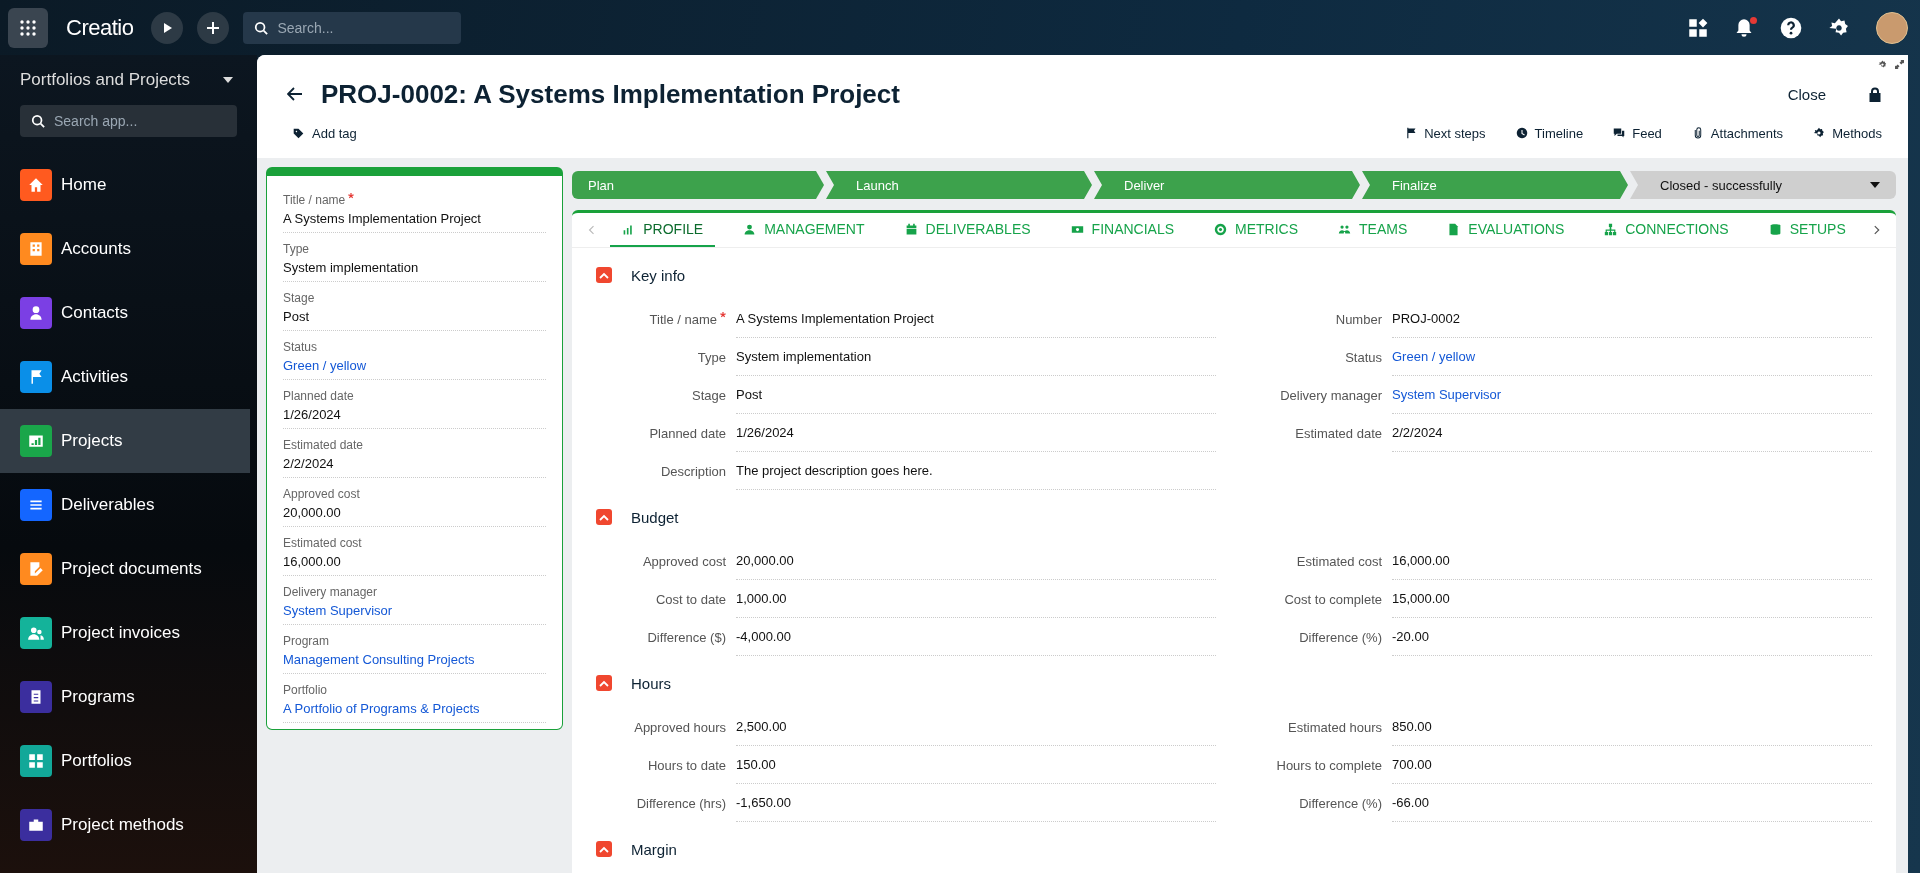  Describe the element at coordinates (125, 313) in the screenshot. I see `sidebar-item: Contacts` at that location.